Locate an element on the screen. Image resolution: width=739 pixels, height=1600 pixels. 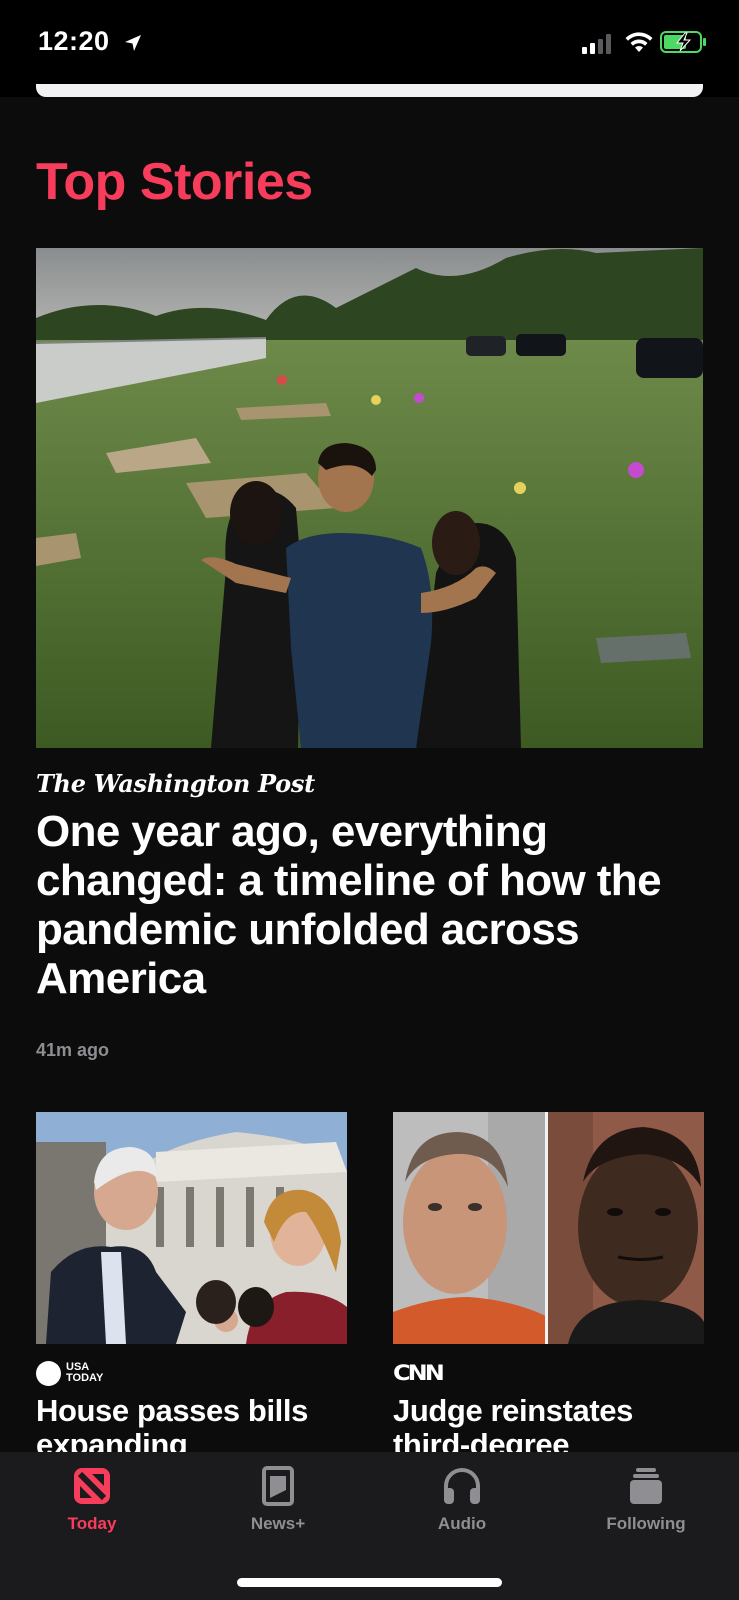
story-card-headline: House passes bills expanding is located at coordinates (191, 1423).